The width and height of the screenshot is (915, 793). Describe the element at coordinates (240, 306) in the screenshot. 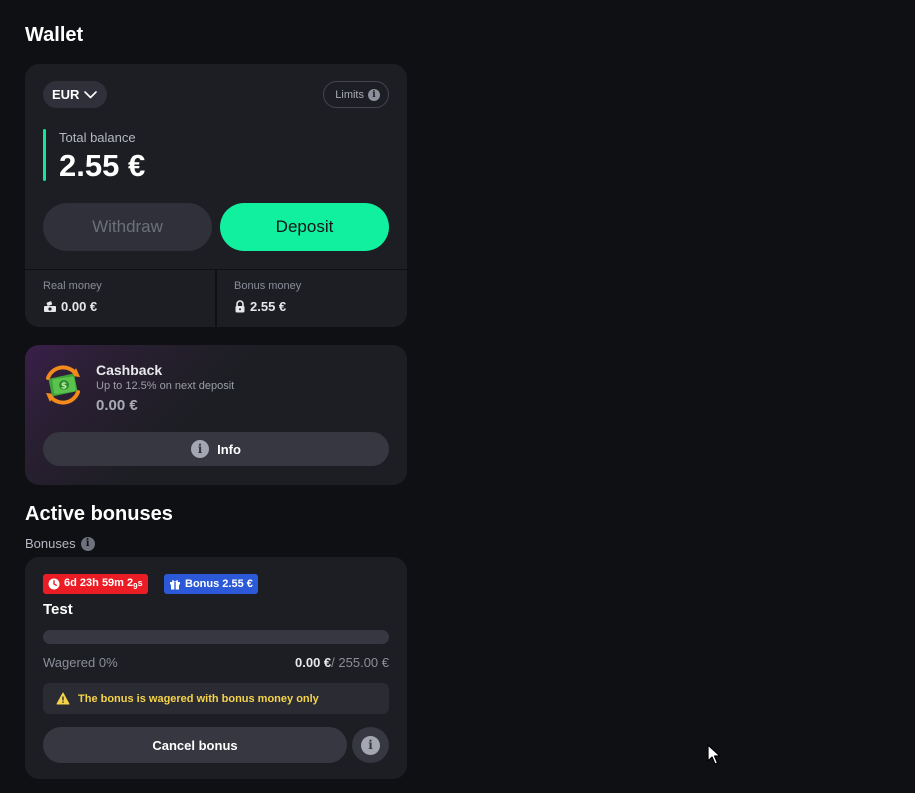

I see `lock-icon` at that location.